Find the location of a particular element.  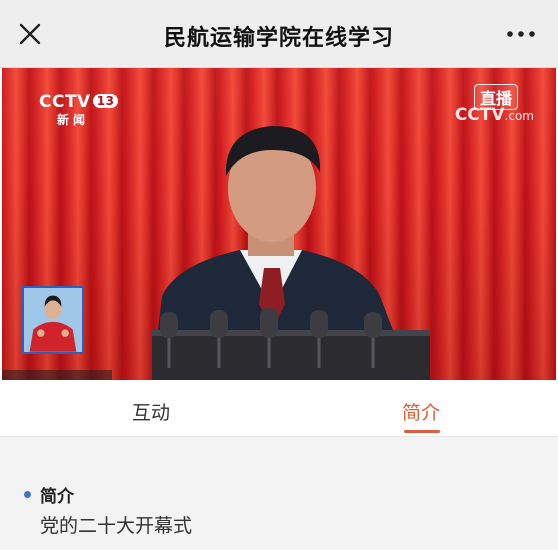

tab-intro: 简介 is located at coordinates (421, 411).